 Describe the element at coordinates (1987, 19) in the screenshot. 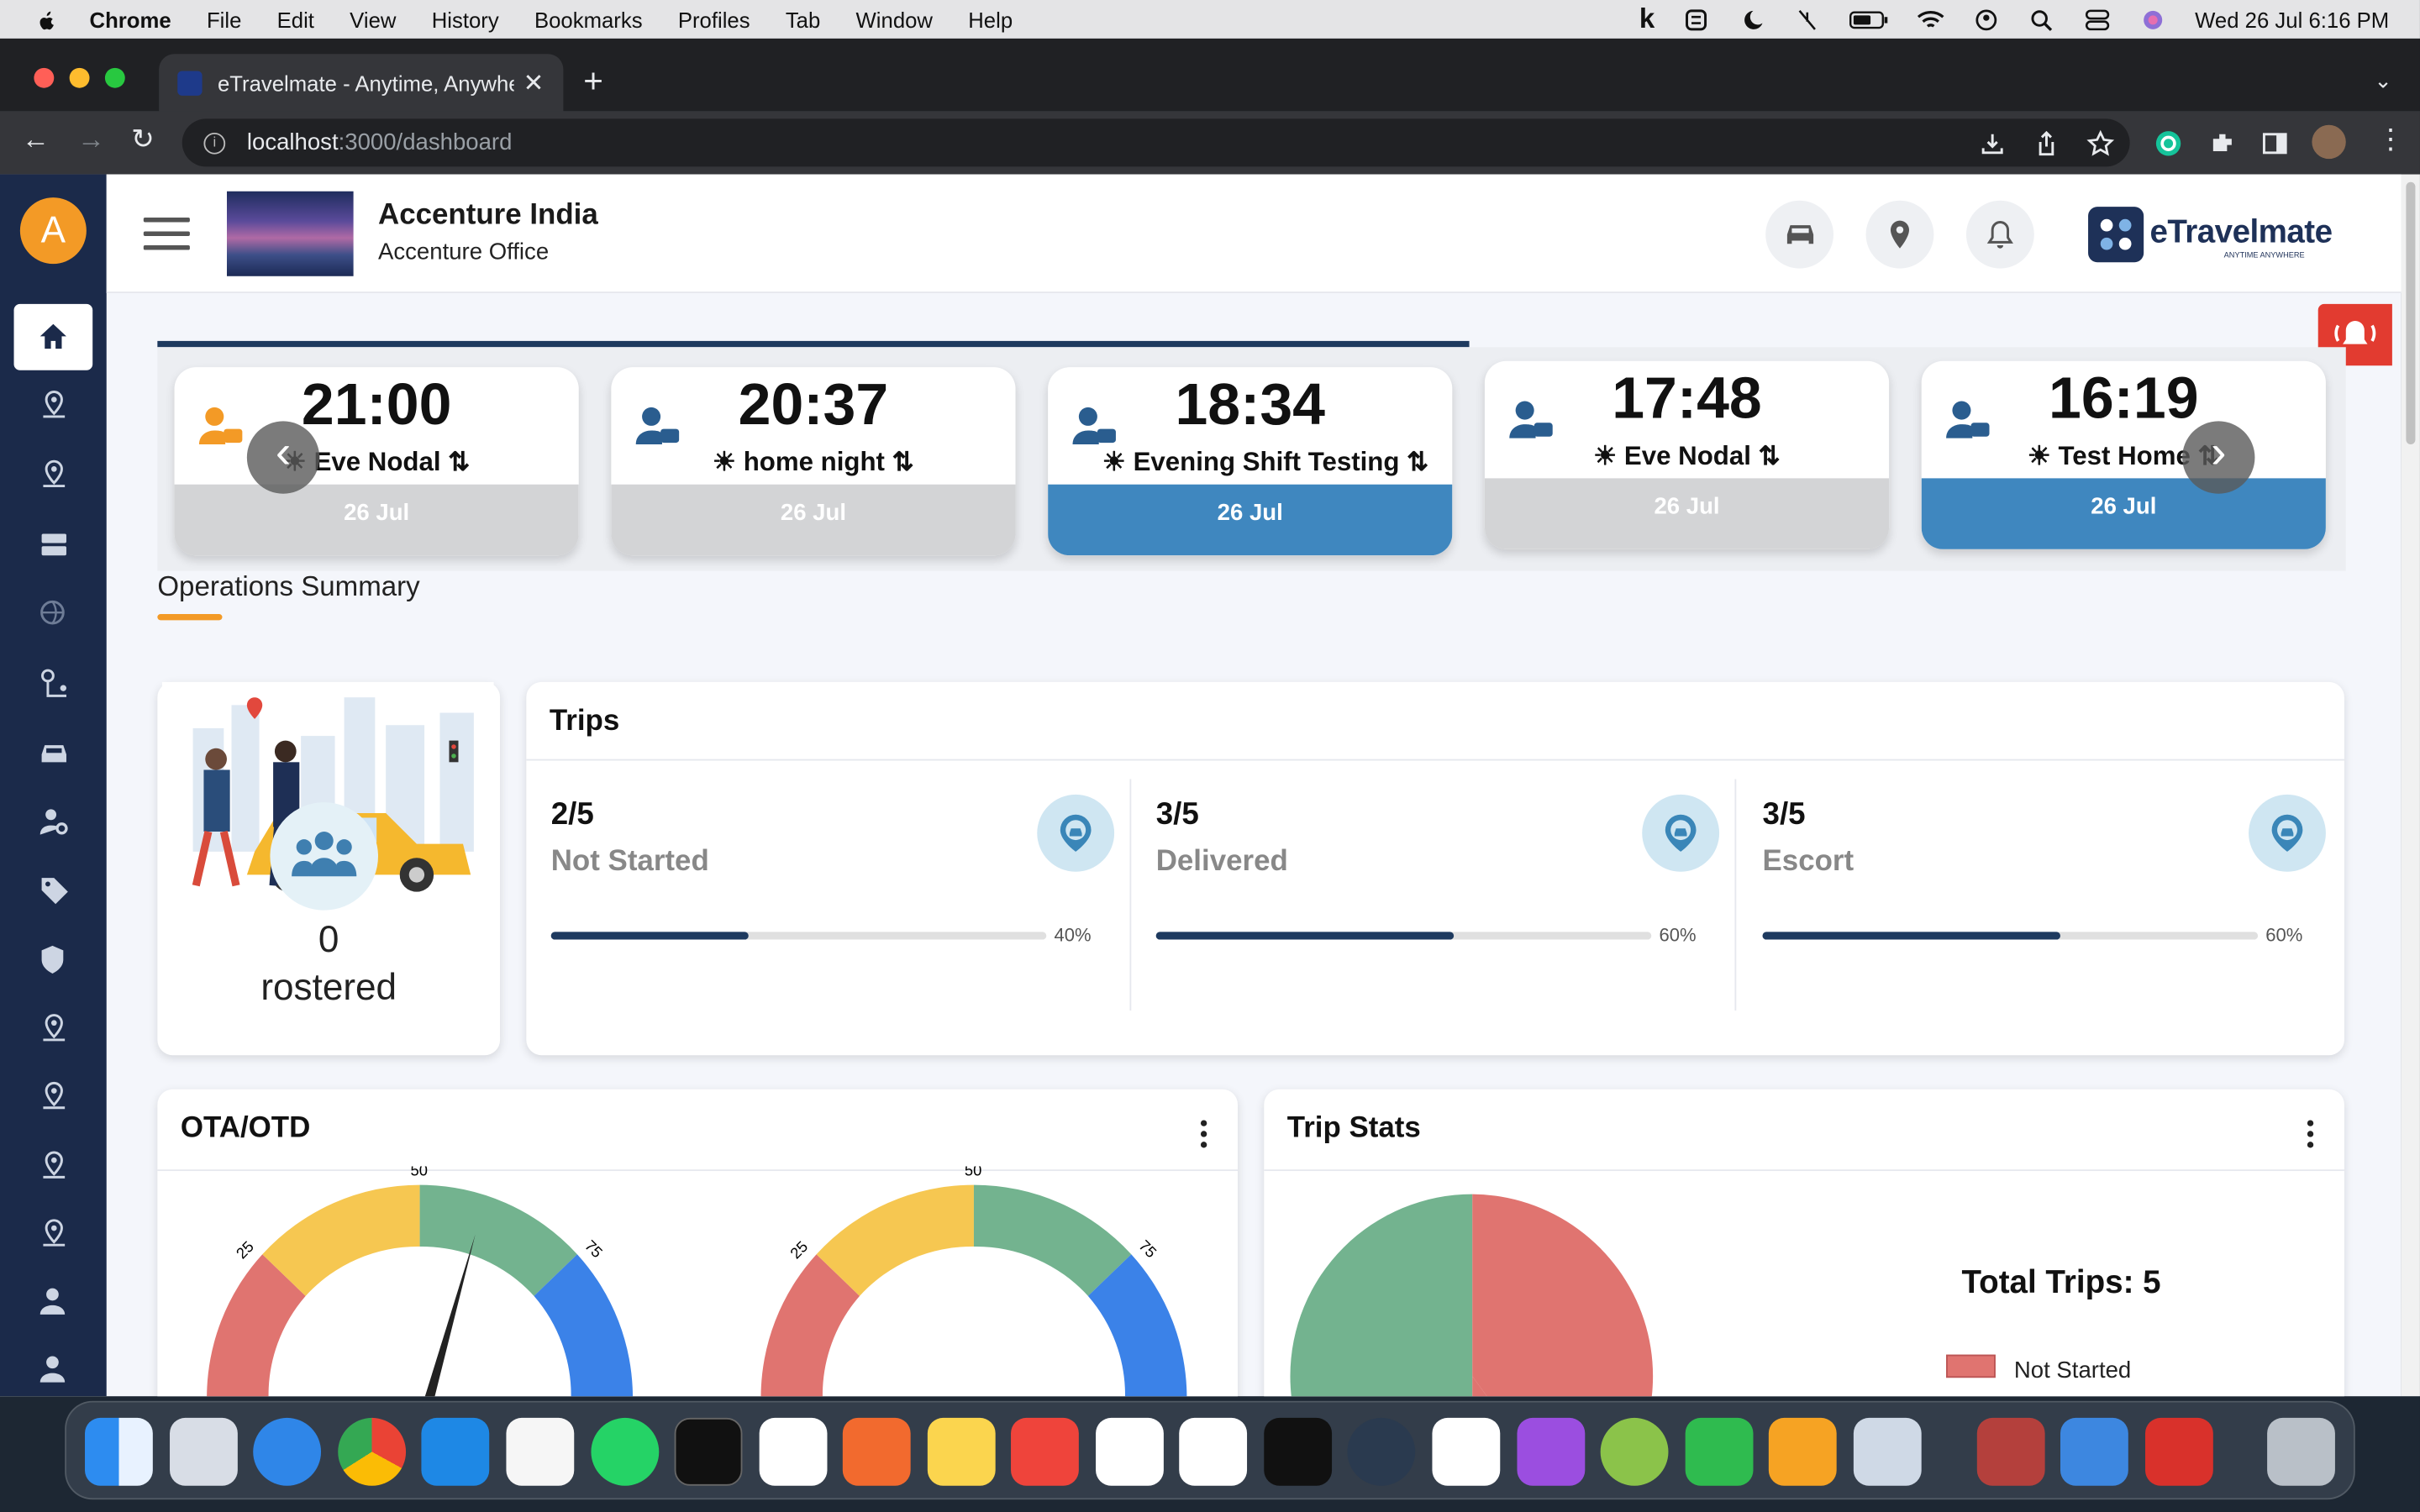

I see `user-account-icon` at that location.